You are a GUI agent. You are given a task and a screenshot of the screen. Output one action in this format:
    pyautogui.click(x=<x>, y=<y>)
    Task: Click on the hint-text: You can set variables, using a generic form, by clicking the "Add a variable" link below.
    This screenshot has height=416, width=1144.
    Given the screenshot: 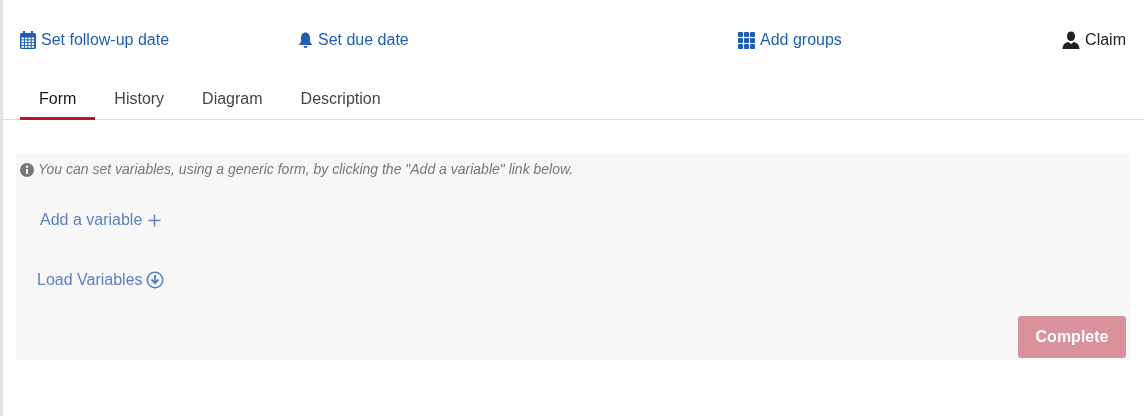 What is the action you would take?
    pyautogui.click(x=306, y=169)
    